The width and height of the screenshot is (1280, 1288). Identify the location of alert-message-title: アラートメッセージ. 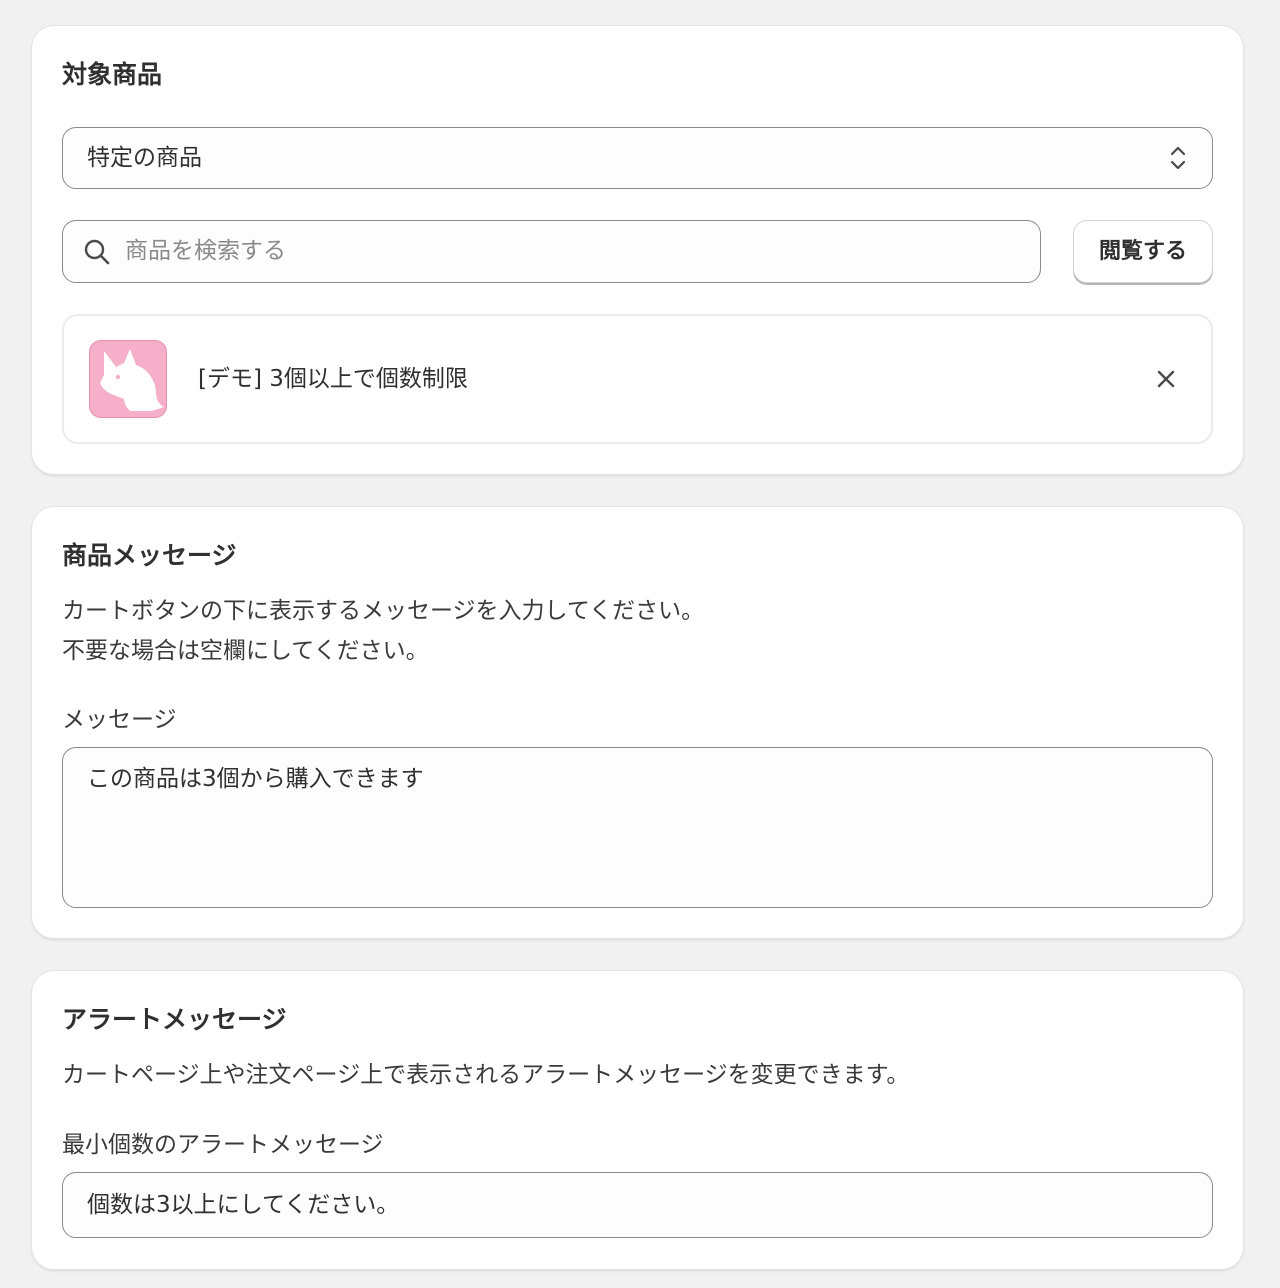
(174, 1019).